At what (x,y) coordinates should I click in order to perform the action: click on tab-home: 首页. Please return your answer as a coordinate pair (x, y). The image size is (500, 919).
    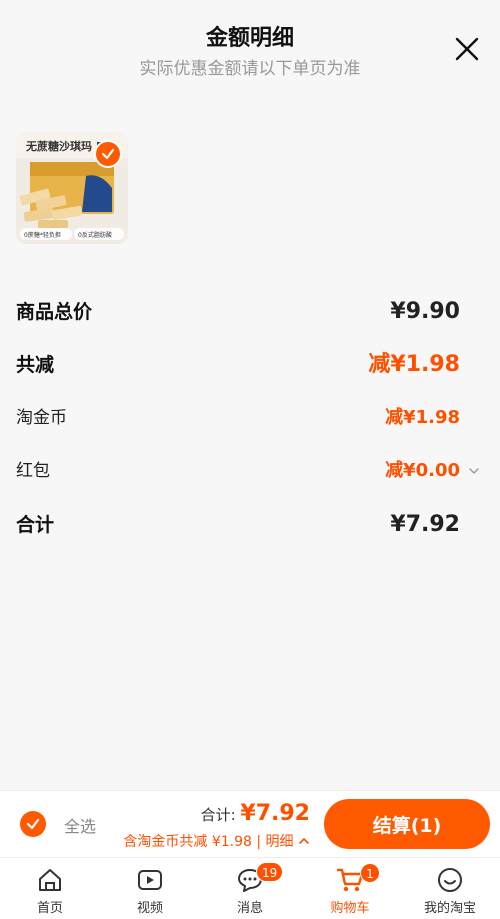
    Looking at the image, I should click on (50, 888).